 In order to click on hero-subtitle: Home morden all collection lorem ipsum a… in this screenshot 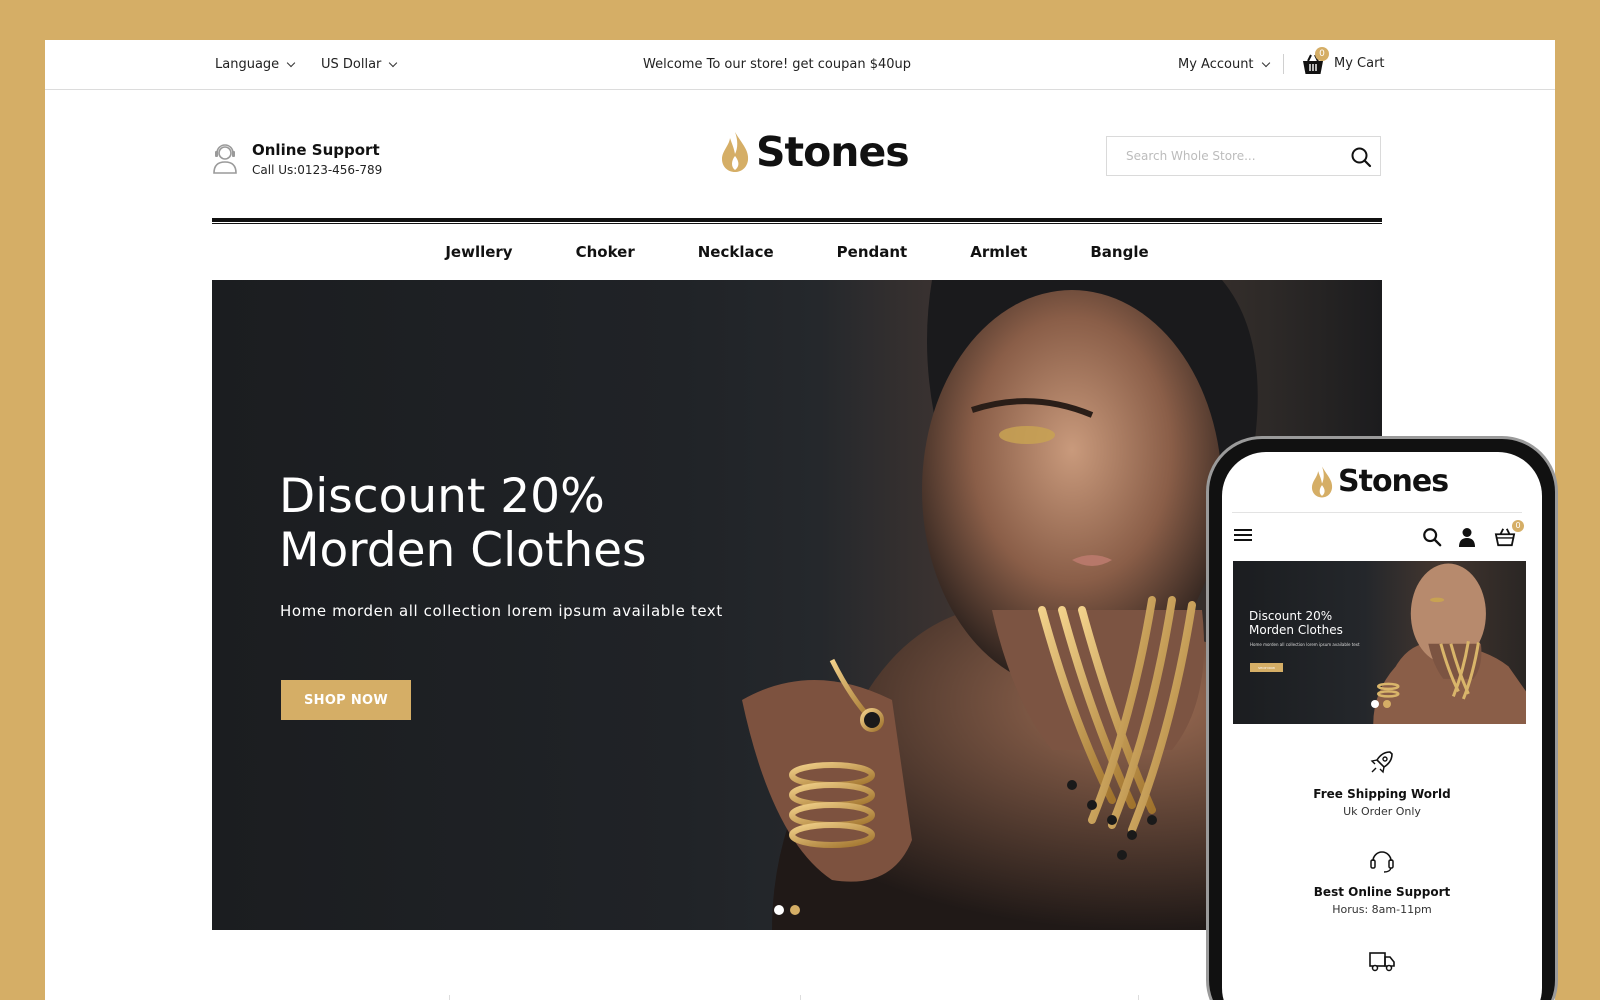, I will do `click(501, 611)`.